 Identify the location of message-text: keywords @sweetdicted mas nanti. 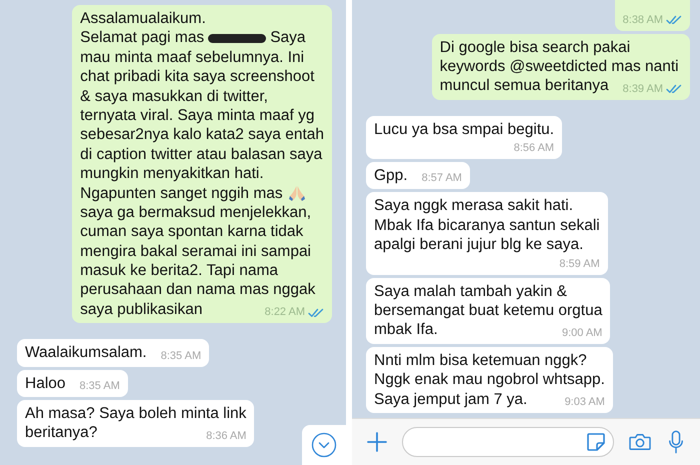
(559, 66).